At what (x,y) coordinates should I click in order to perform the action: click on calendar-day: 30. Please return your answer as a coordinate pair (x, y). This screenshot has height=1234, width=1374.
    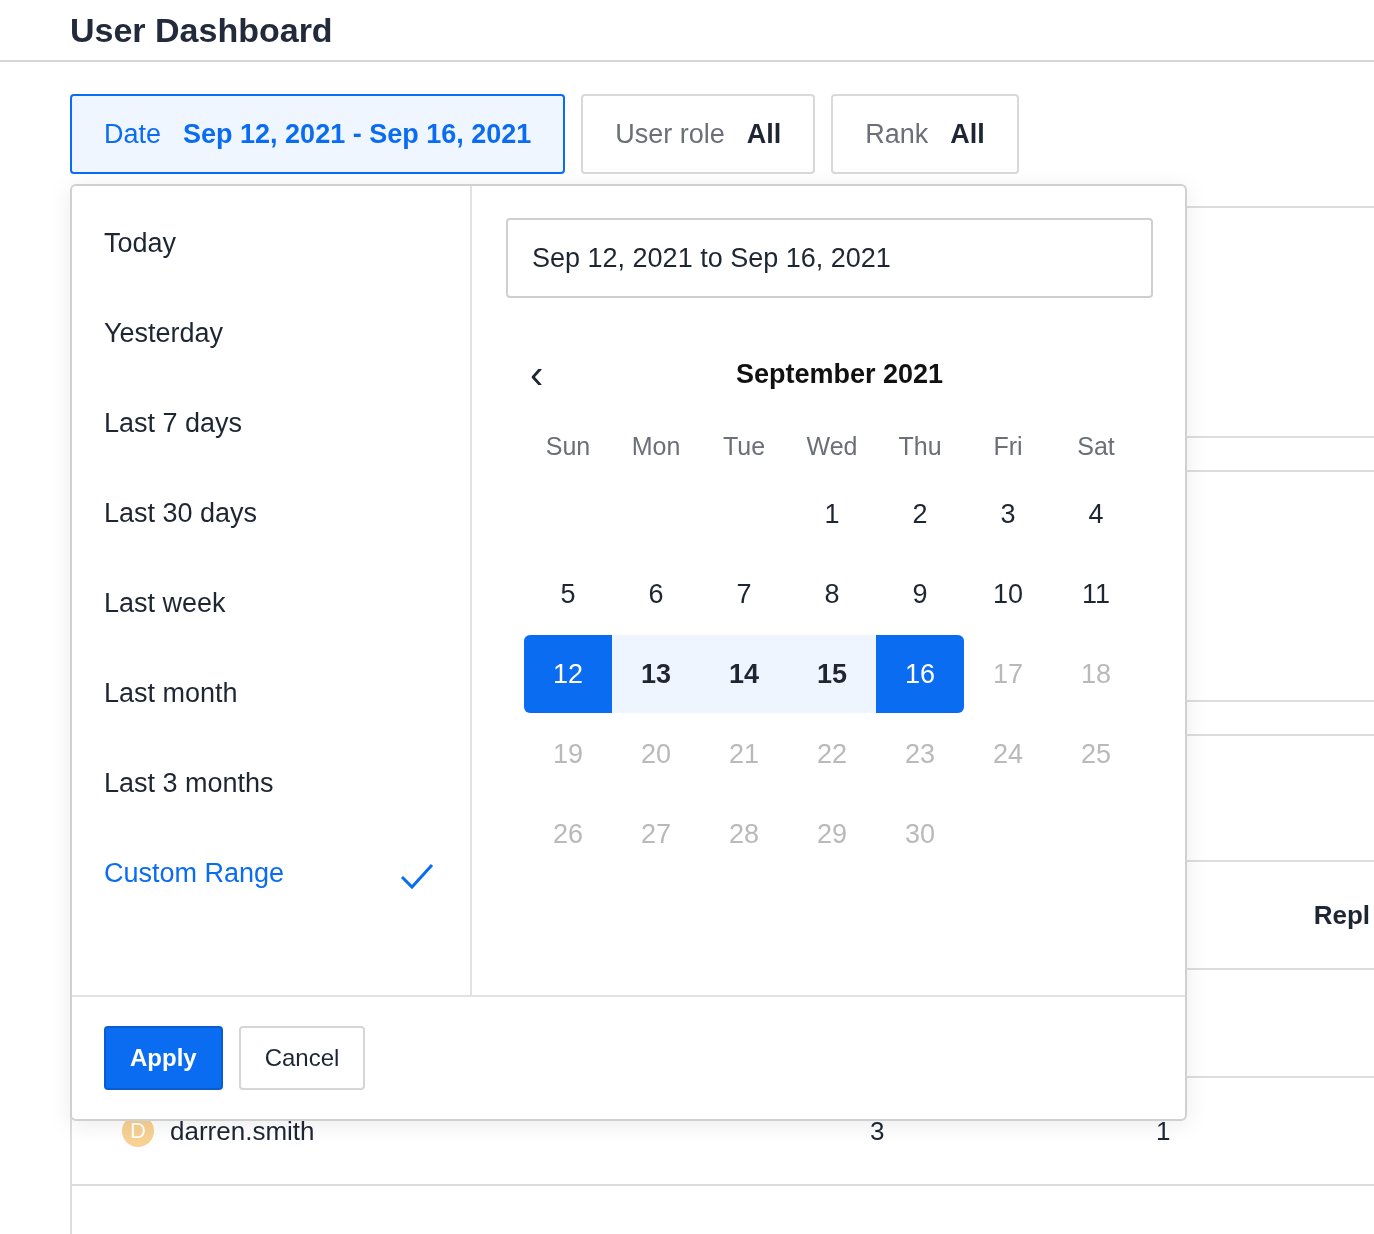
    Looking at the image, I should click on (920, 834).